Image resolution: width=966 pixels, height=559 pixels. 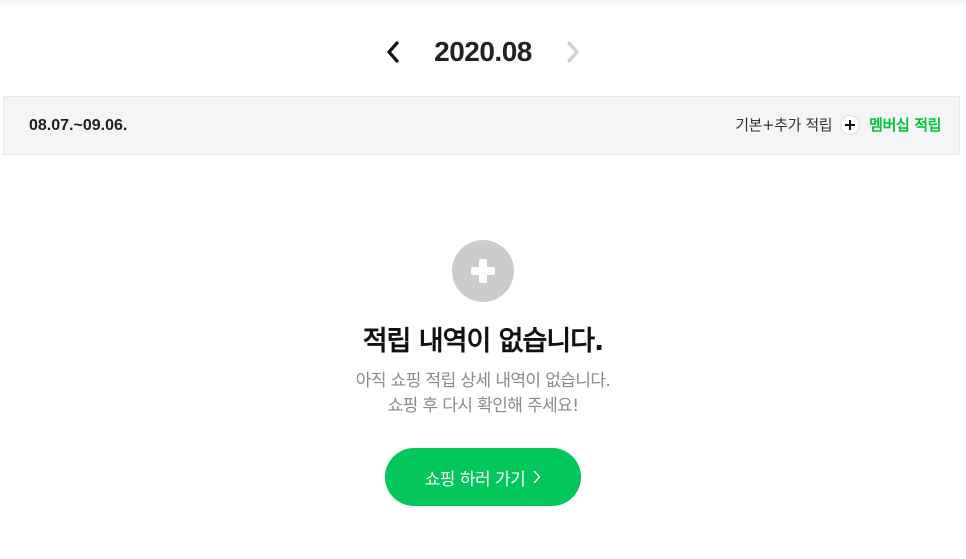 I want to click on go-shopping-label: 쇼핑 하러 가기, so click(x=475, y=479).